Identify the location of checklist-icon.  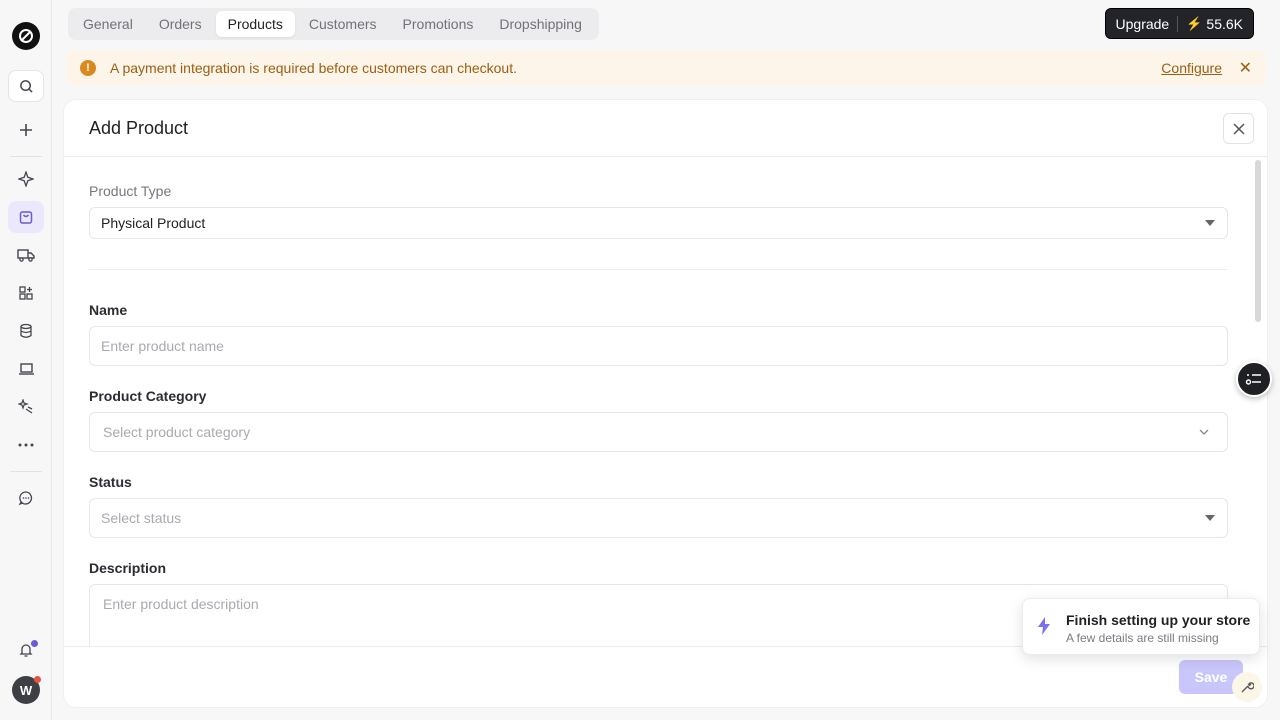
(1253, 379).